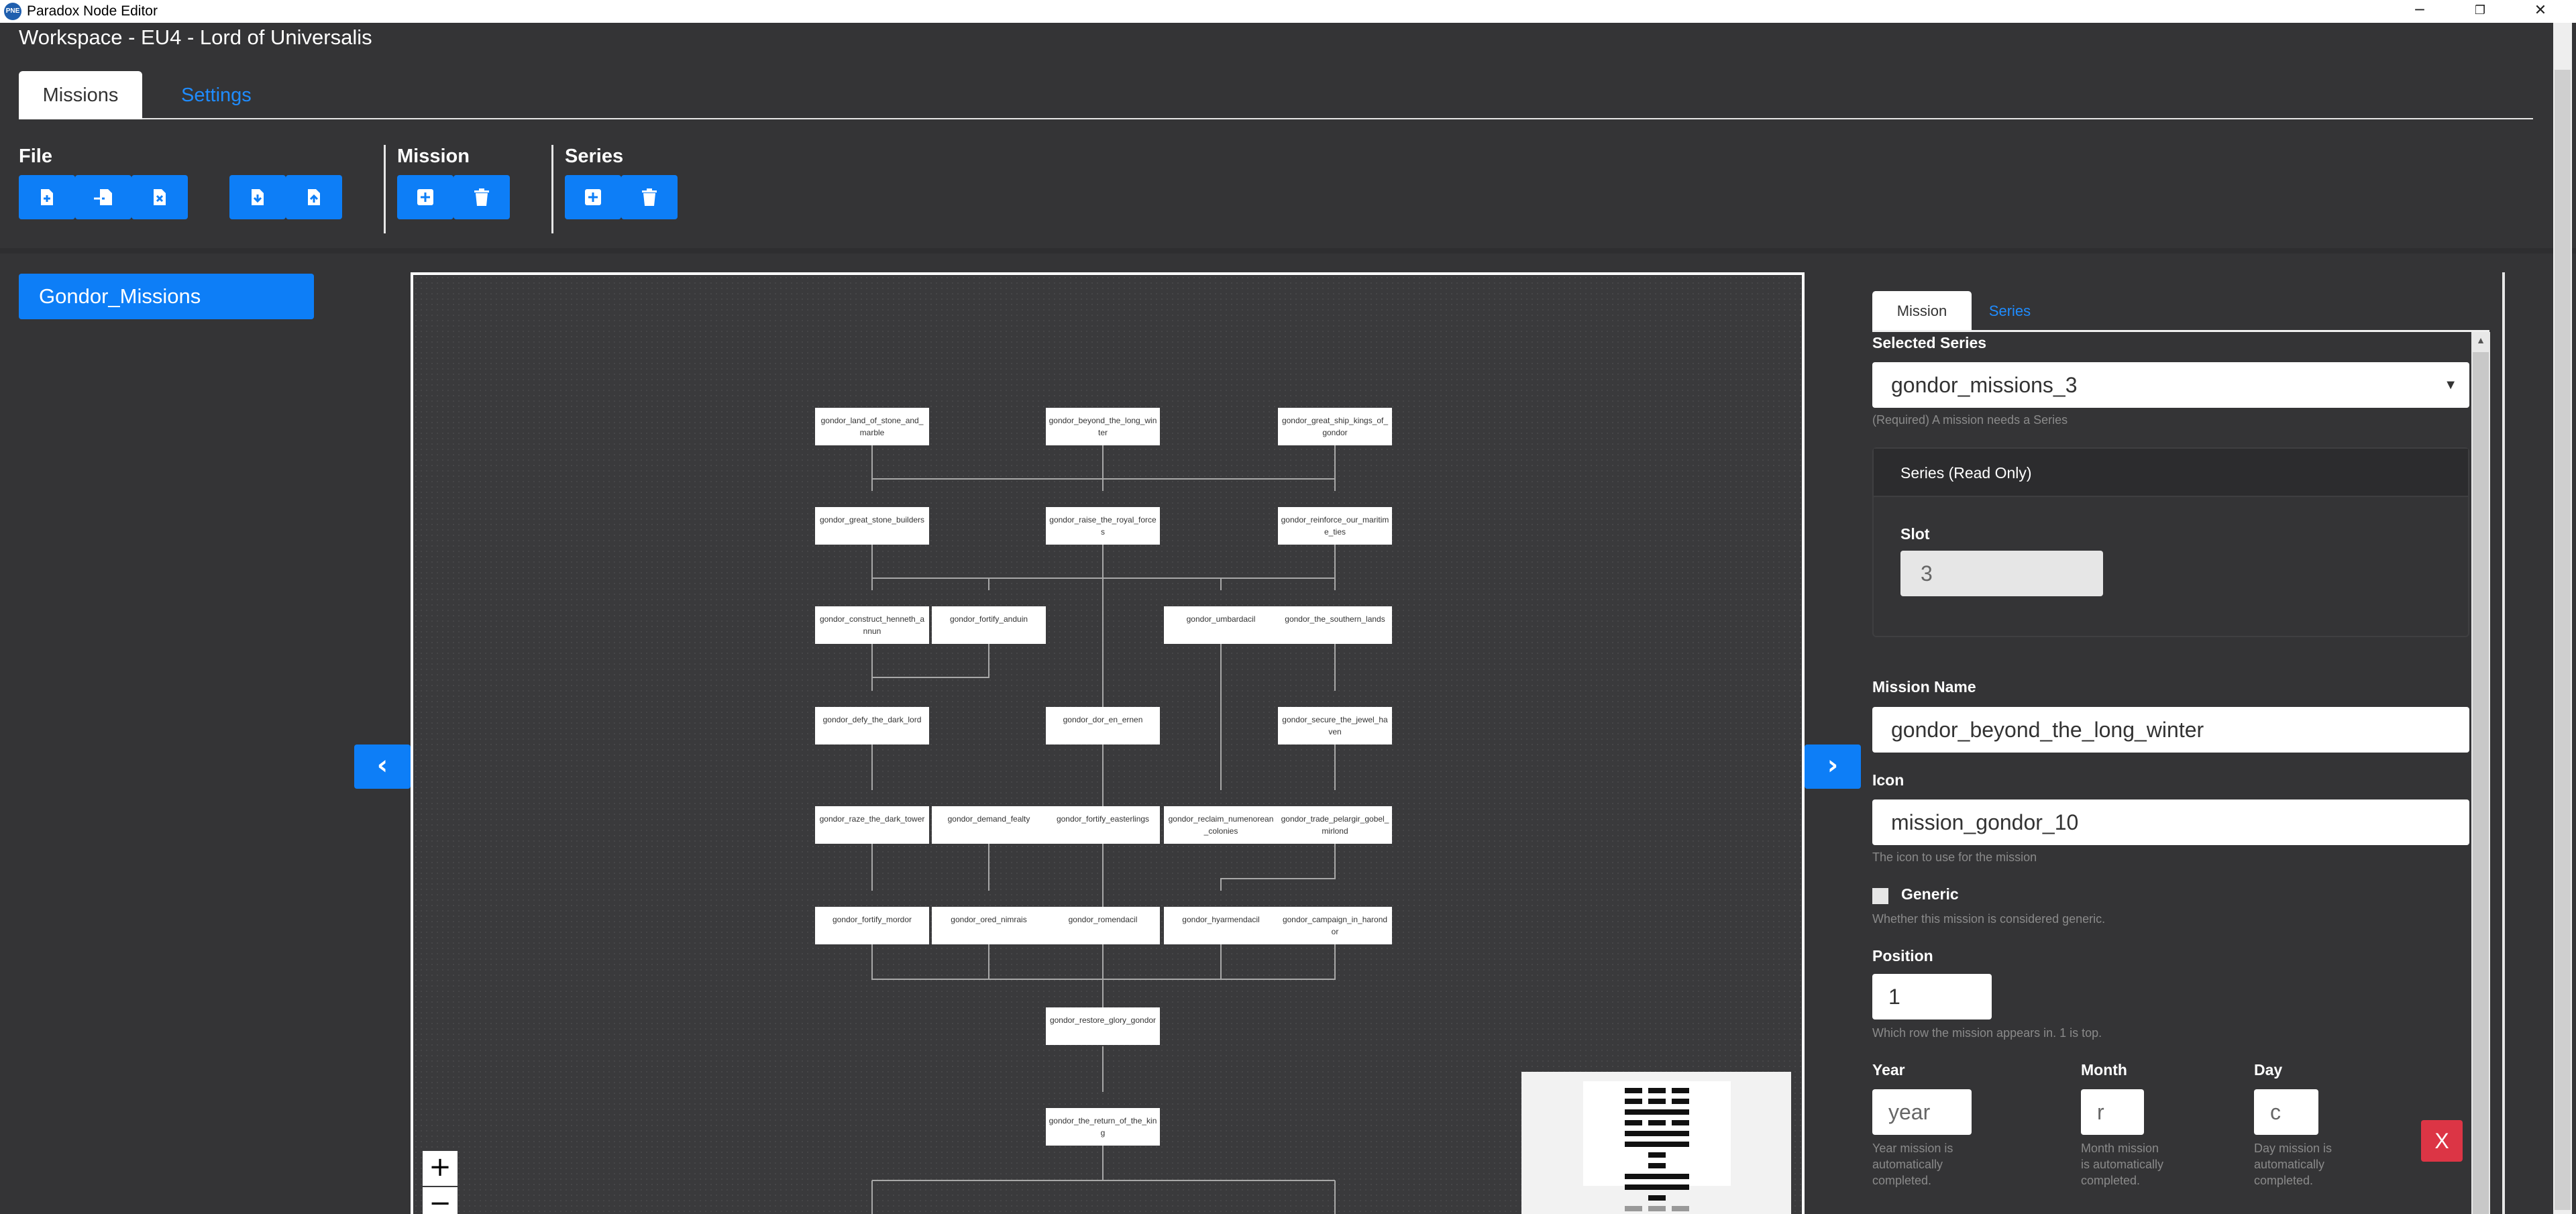  I want to click on mission-node: gondor_romendacil, so click(1103, 926).